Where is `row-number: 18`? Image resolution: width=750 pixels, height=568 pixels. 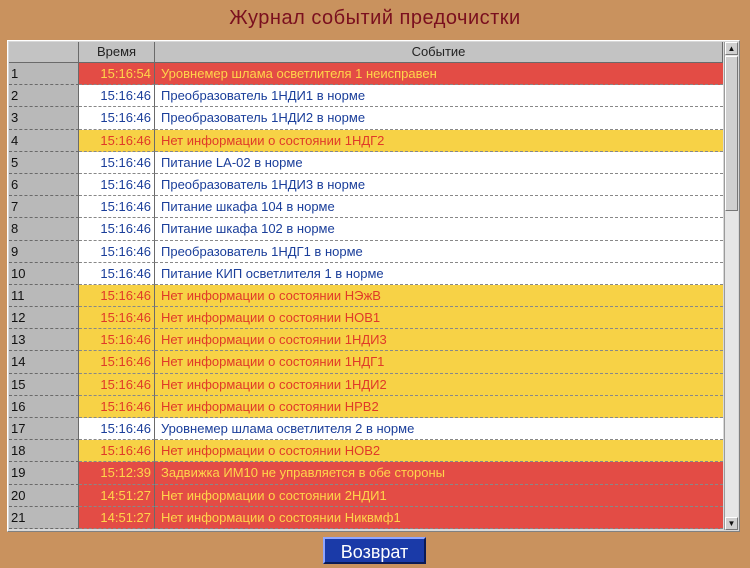
row-number: 18 is located at coordinates (44, 451).